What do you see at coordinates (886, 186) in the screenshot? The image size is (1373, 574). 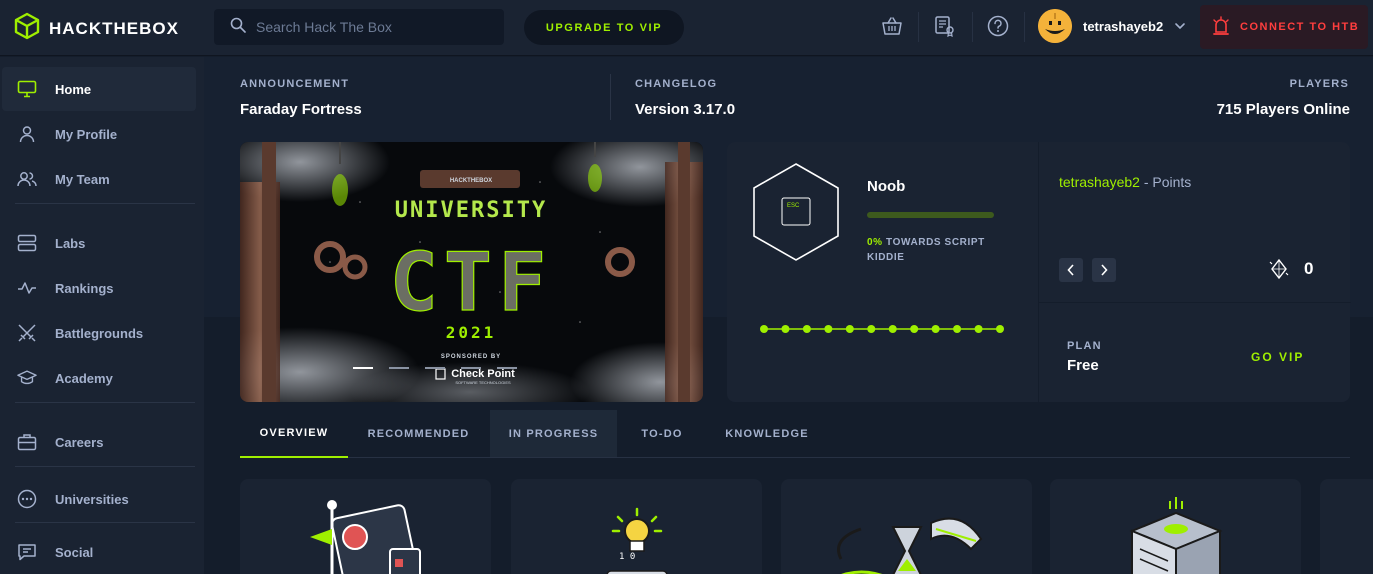 I see `rank-title: Noob` at bounding box center [886, 186].